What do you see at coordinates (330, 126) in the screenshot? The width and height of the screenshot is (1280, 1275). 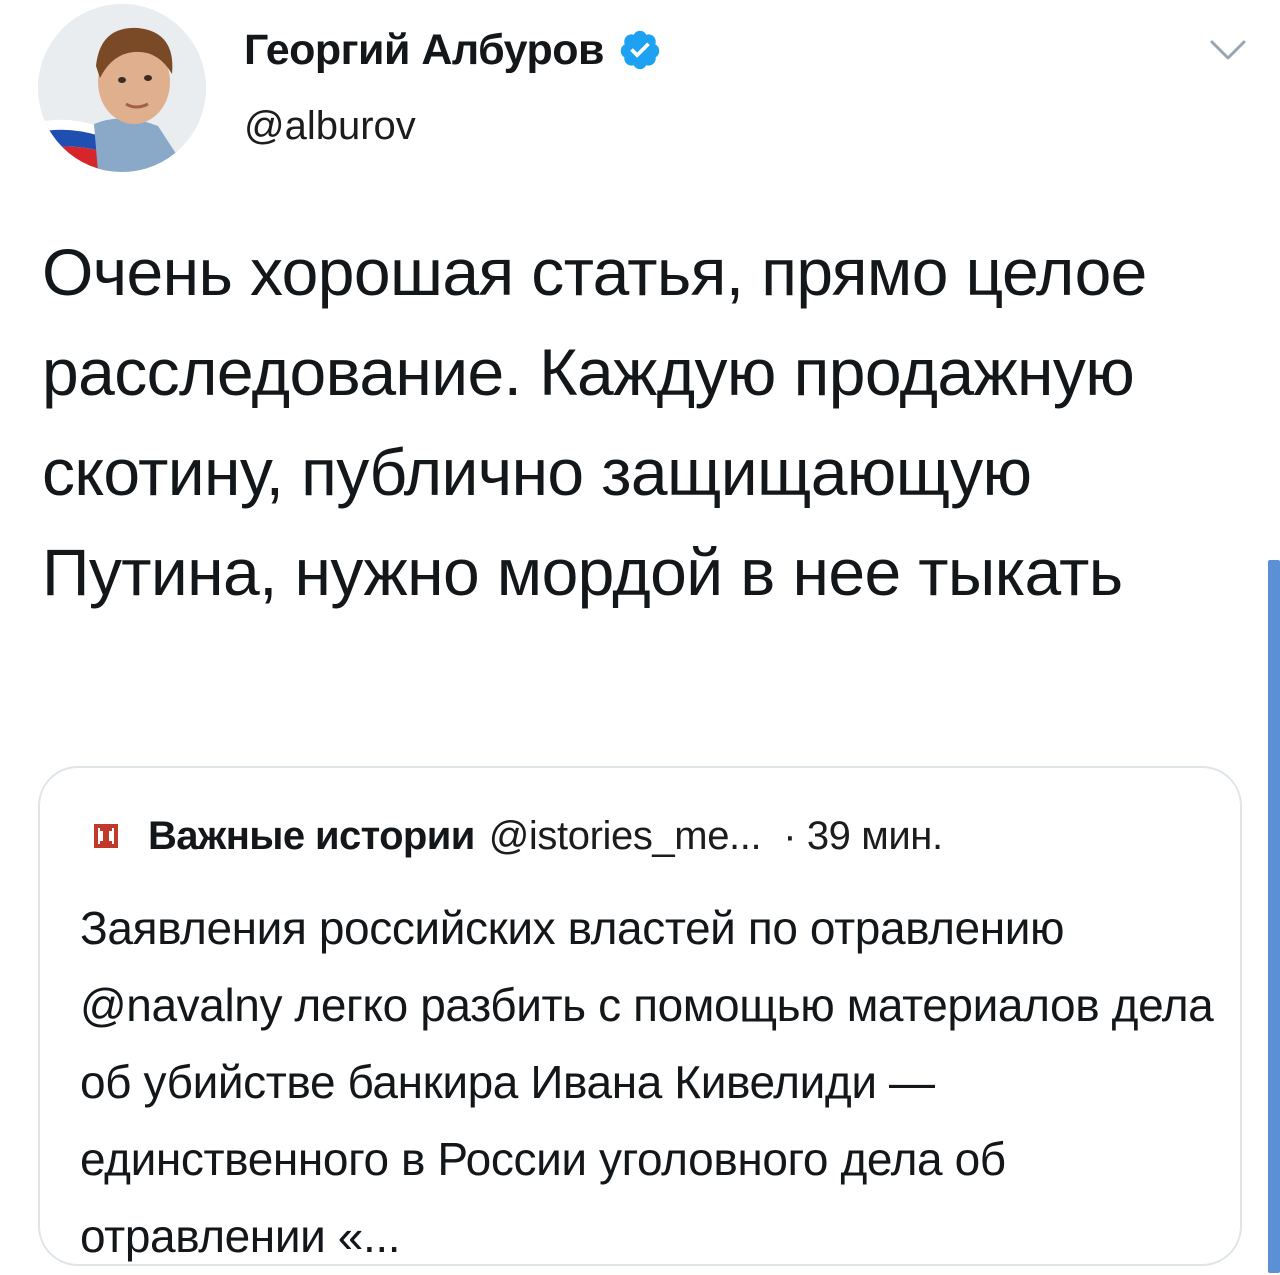 I see `author-handle: @alburov` at bounding box center [330, 126].